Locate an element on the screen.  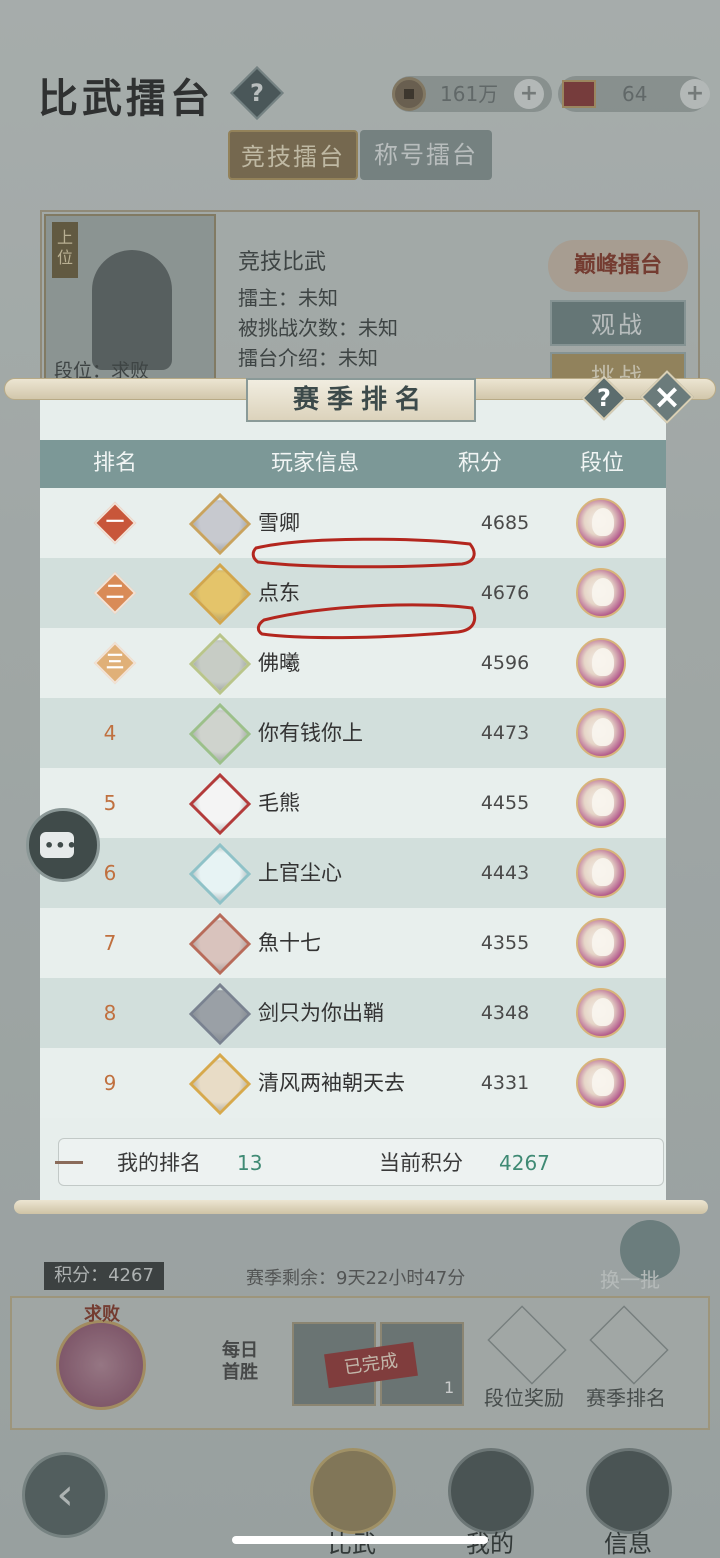
table-row: 4 你有钱你上 4473 is located at coordinates (353, 733).